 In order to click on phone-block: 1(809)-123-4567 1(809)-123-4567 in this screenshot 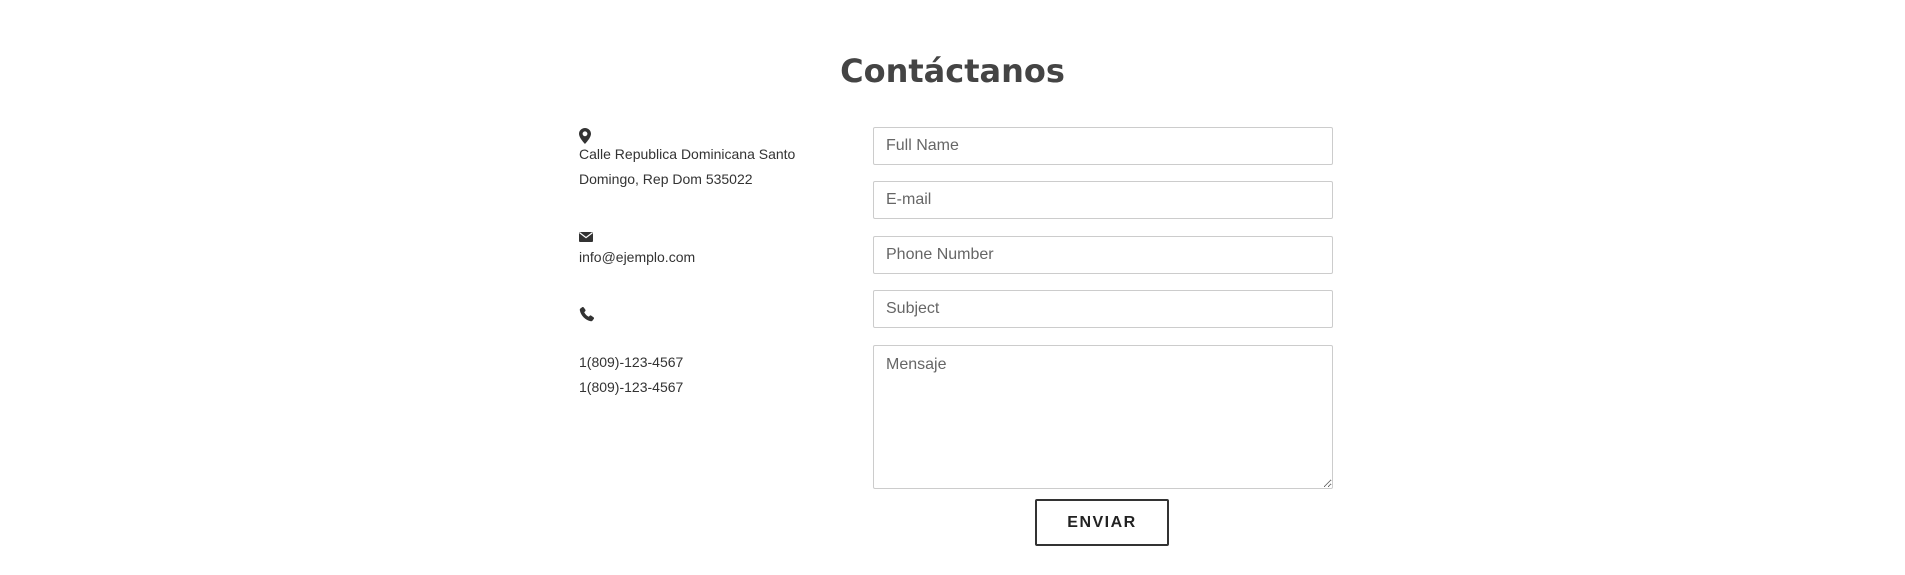, I will do `click(631, 353)`.